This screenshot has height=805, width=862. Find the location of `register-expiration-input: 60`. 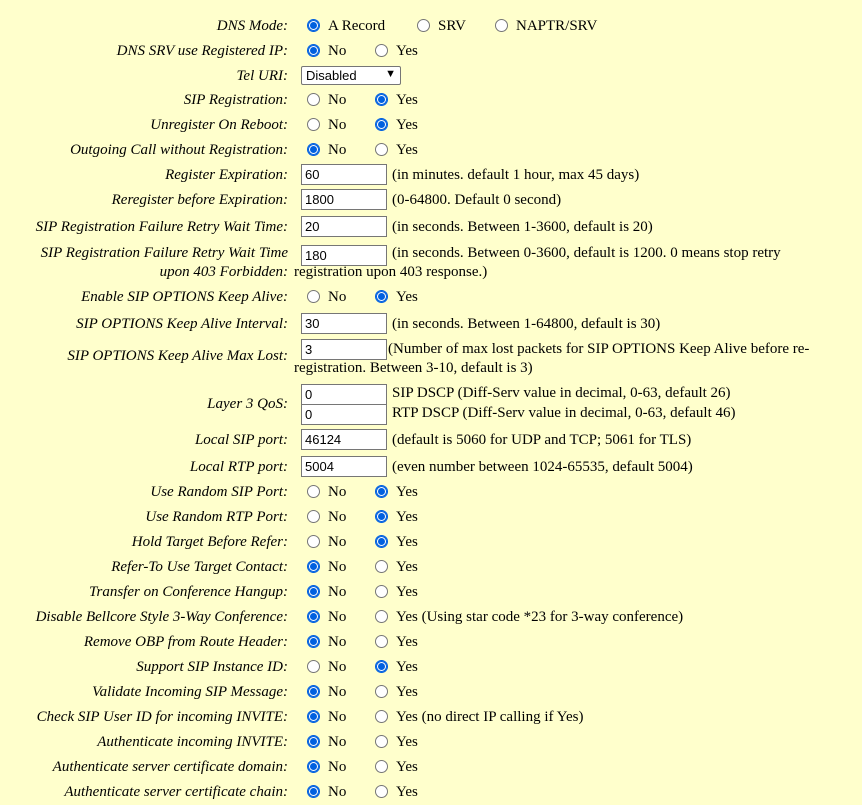

register-expiration-input: 60 is located at coordinates (344, 174).